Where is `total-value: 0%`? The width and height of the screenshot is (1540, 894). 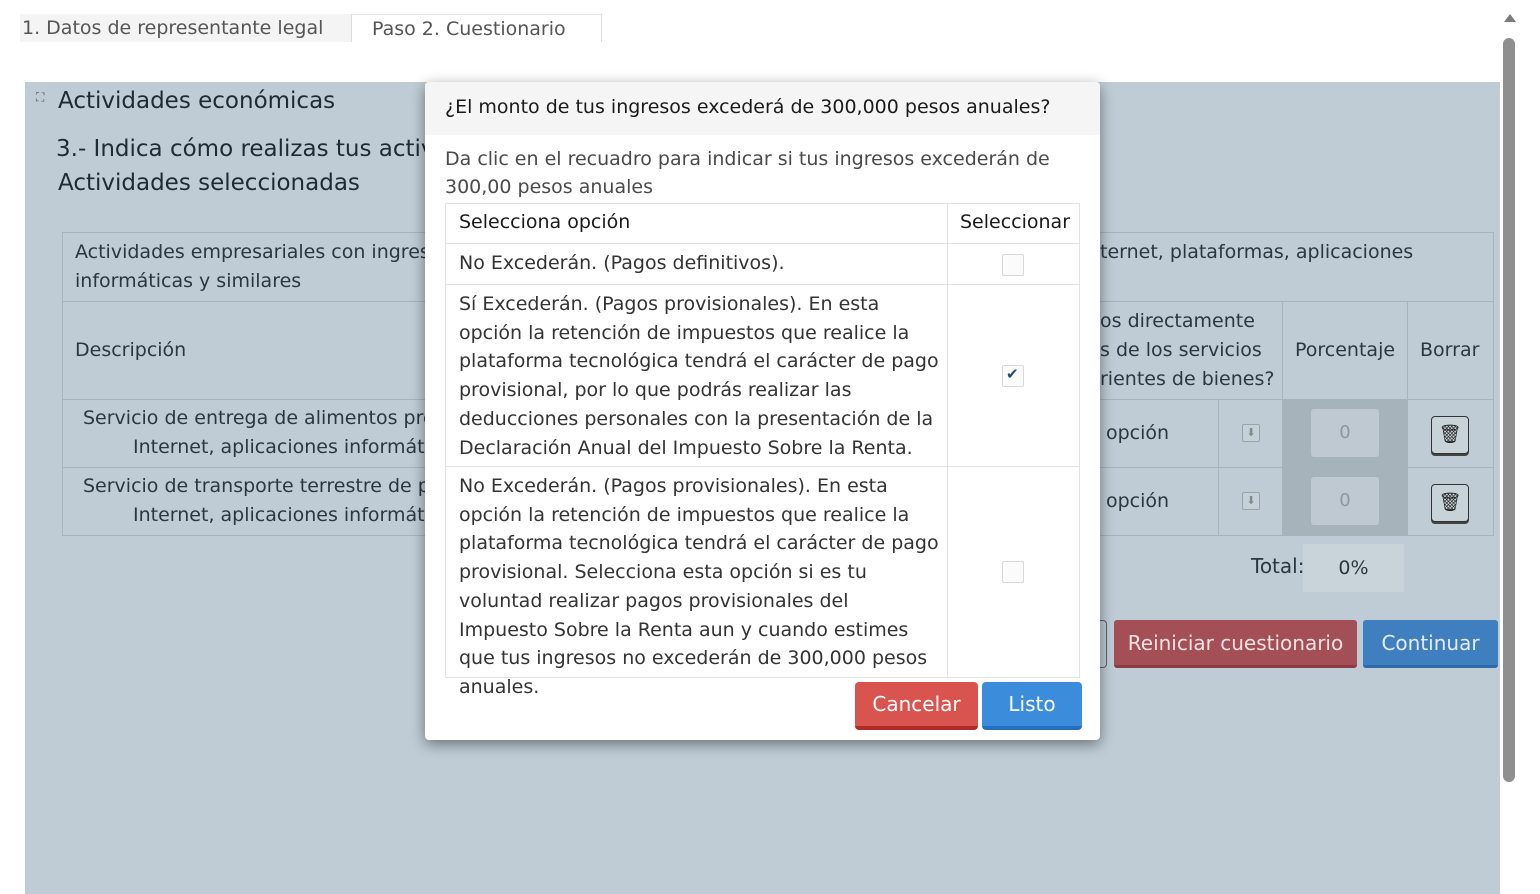
total-value: 0% is located at coordinates (1353, 568).